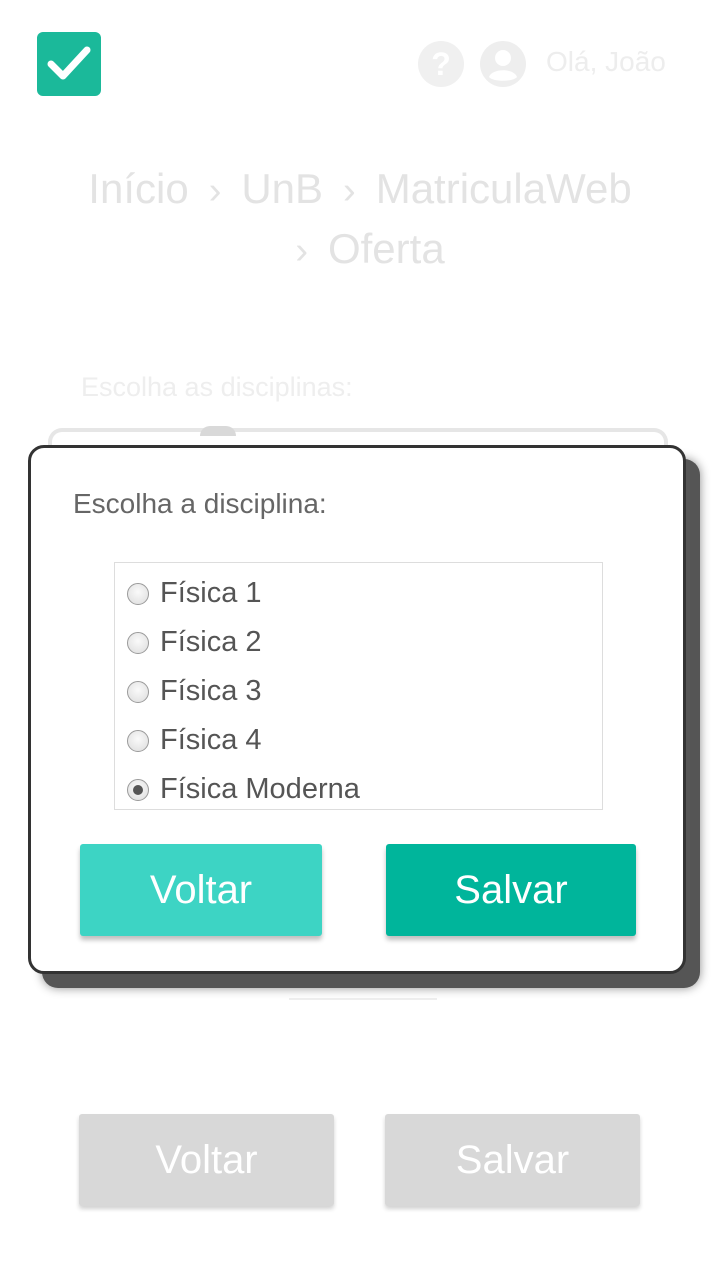 This screenshot has width=720, height=1280. Describe the element at coordinates (363, 999) in the screenshot. I see `divider` at that location.